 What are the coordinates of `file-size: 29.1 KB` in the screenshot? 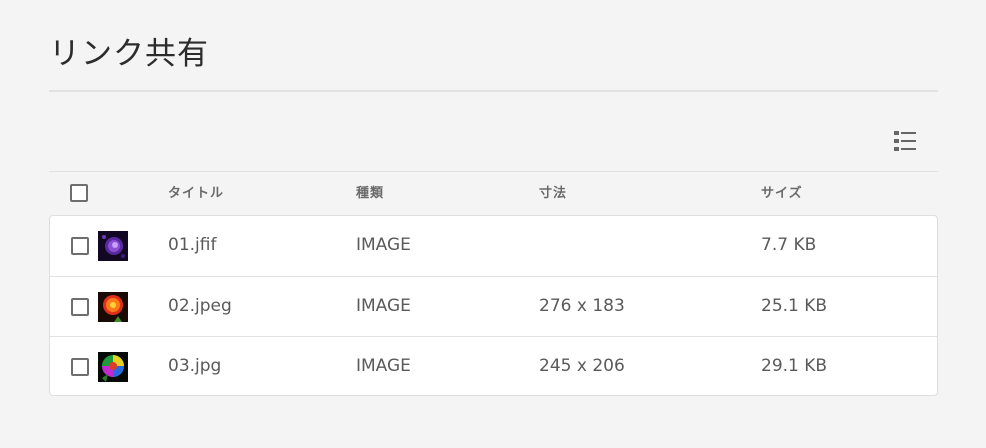 It's located at (794, 366).